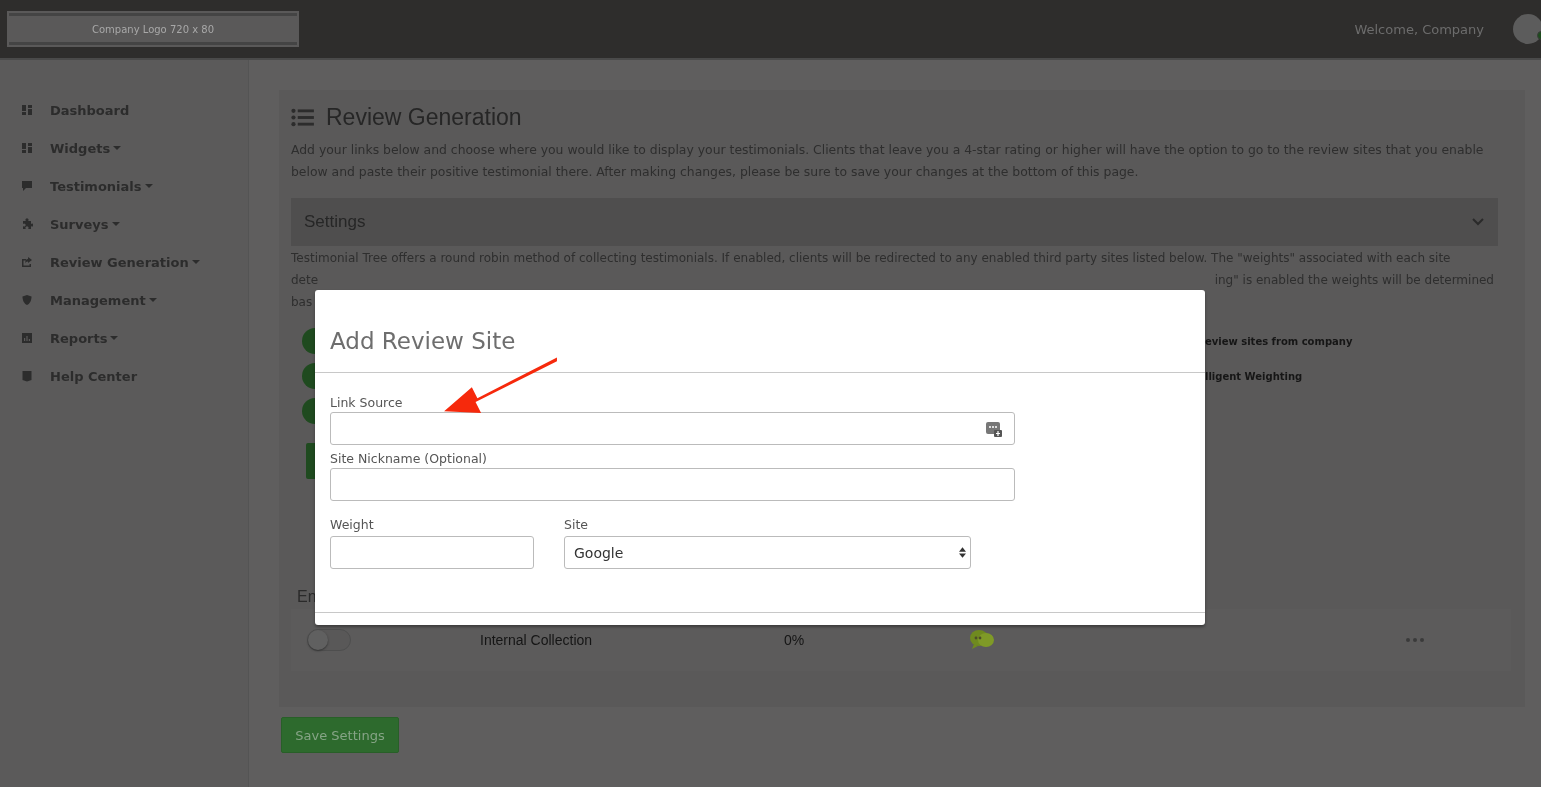  I want to click on weight-field, so click(432, 552).